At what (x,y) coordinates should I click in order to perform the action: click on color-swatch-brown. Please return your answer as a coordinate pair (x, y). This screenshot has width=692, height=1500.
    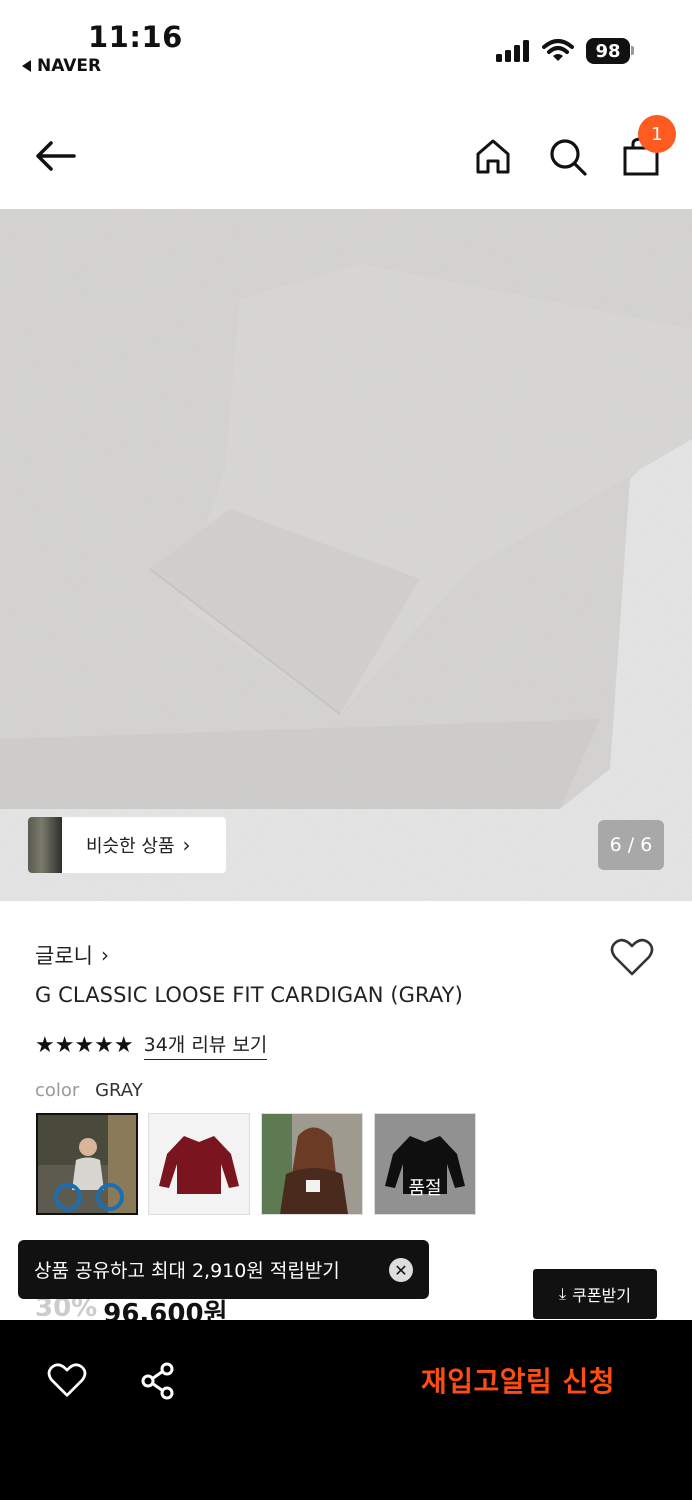
    Looking at the image, I should click on (312, 1164).